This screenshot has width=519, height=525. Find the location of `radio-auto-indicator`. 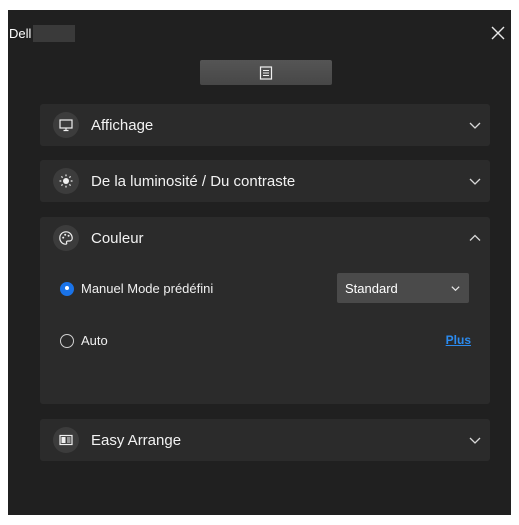

radio-auto-indicator is located at coordinates (67, 340).